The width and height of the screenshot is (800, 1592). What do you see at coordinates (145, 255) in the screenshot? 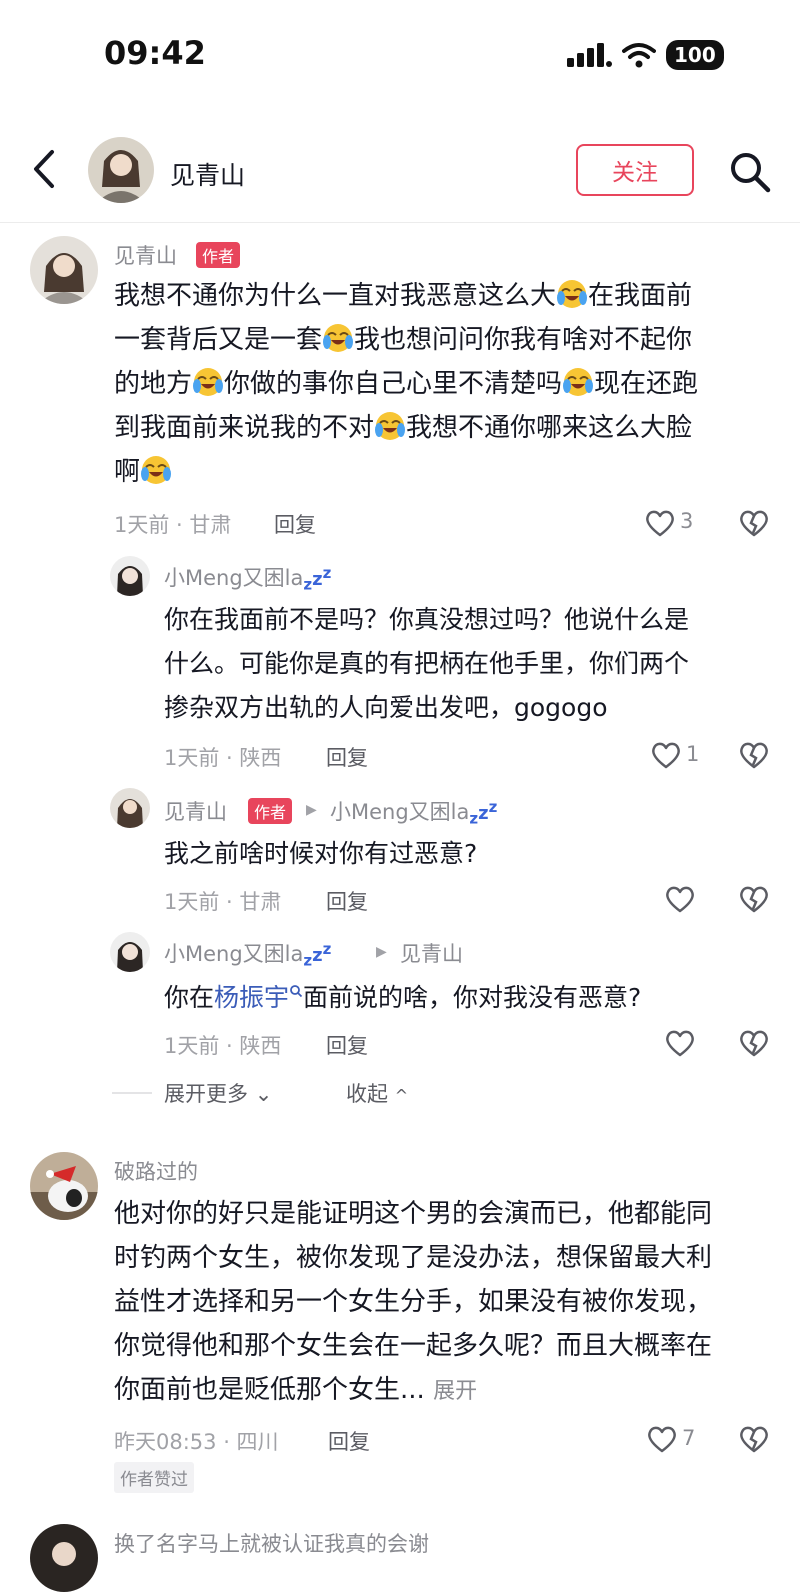
I see `comment-author: 见青山` at bounding box center [145, 255].